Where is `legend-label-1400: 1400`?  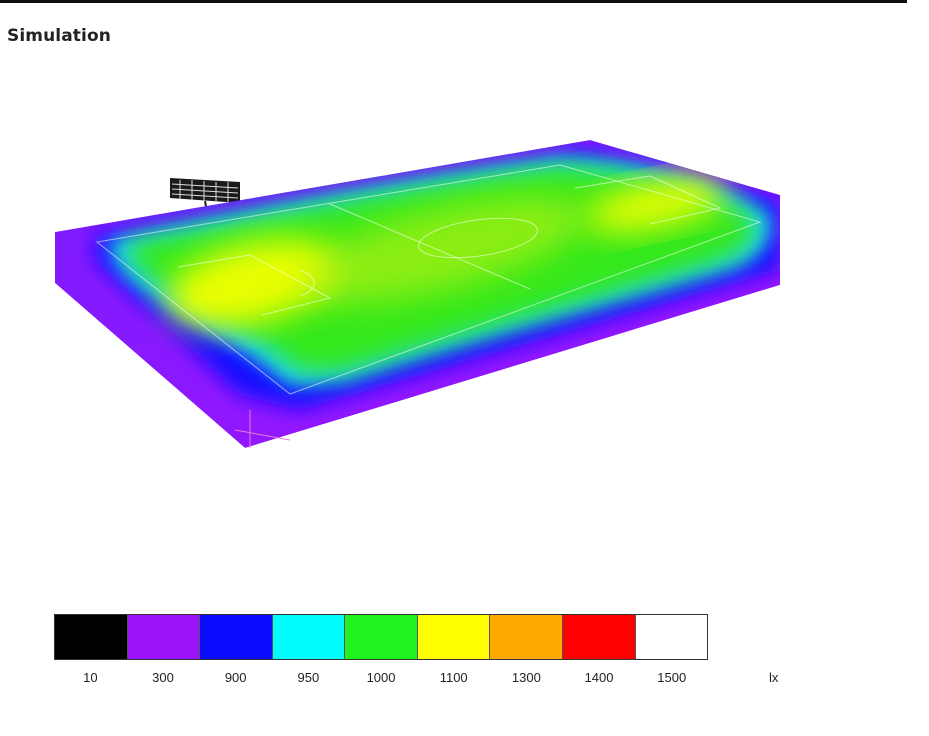 legend-label-1400: 1400 is located at coordinates (599, 677).